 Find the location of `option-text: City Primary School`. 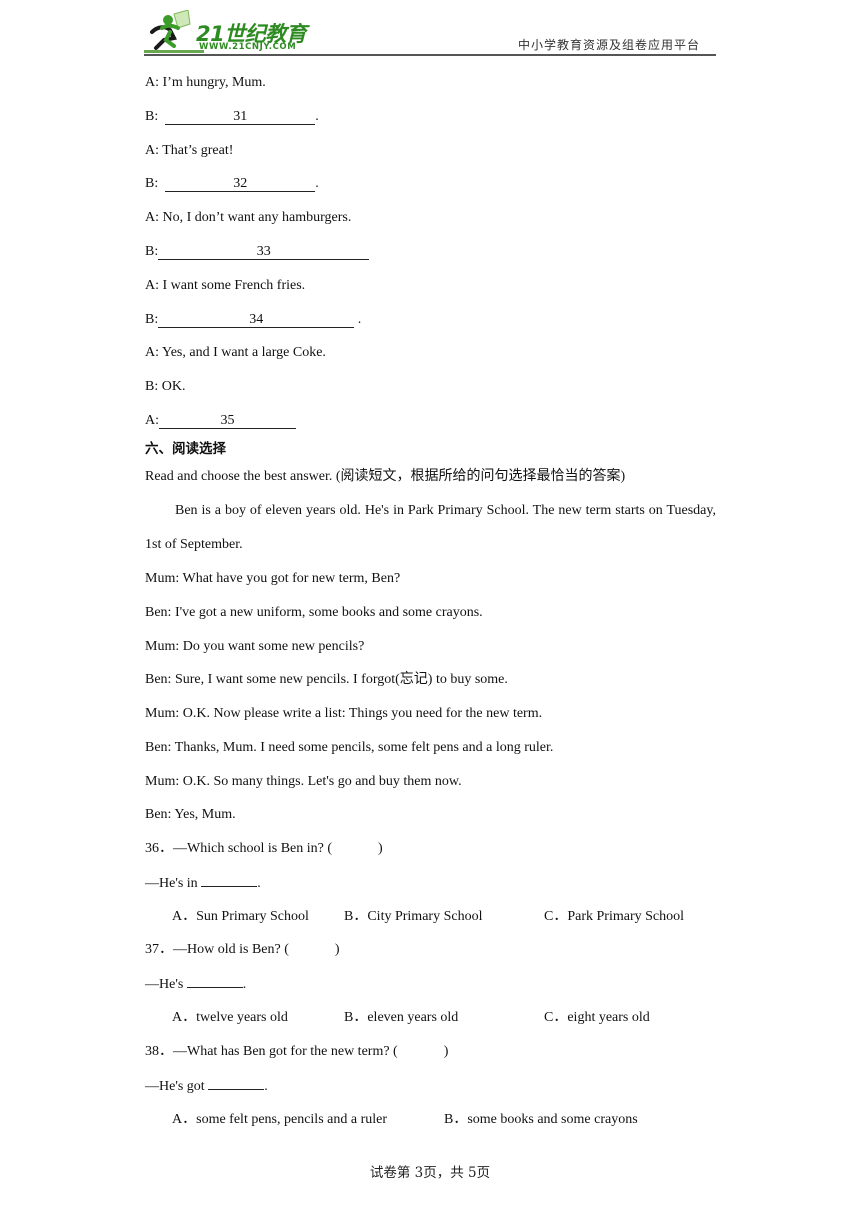

option-text: City Primary School is located at coordinates (425, 916).